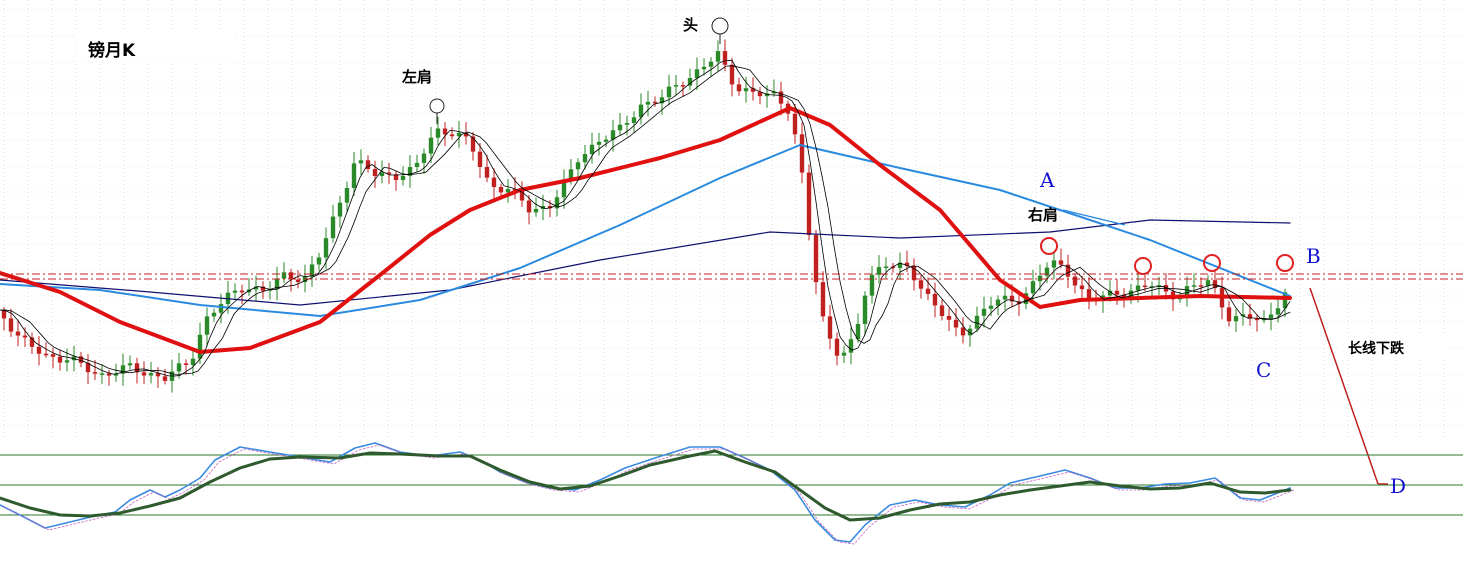  What do you see at coordinates (720, 26) in the screenshot?
I see `head-circle` at bounding box center [720, 26].